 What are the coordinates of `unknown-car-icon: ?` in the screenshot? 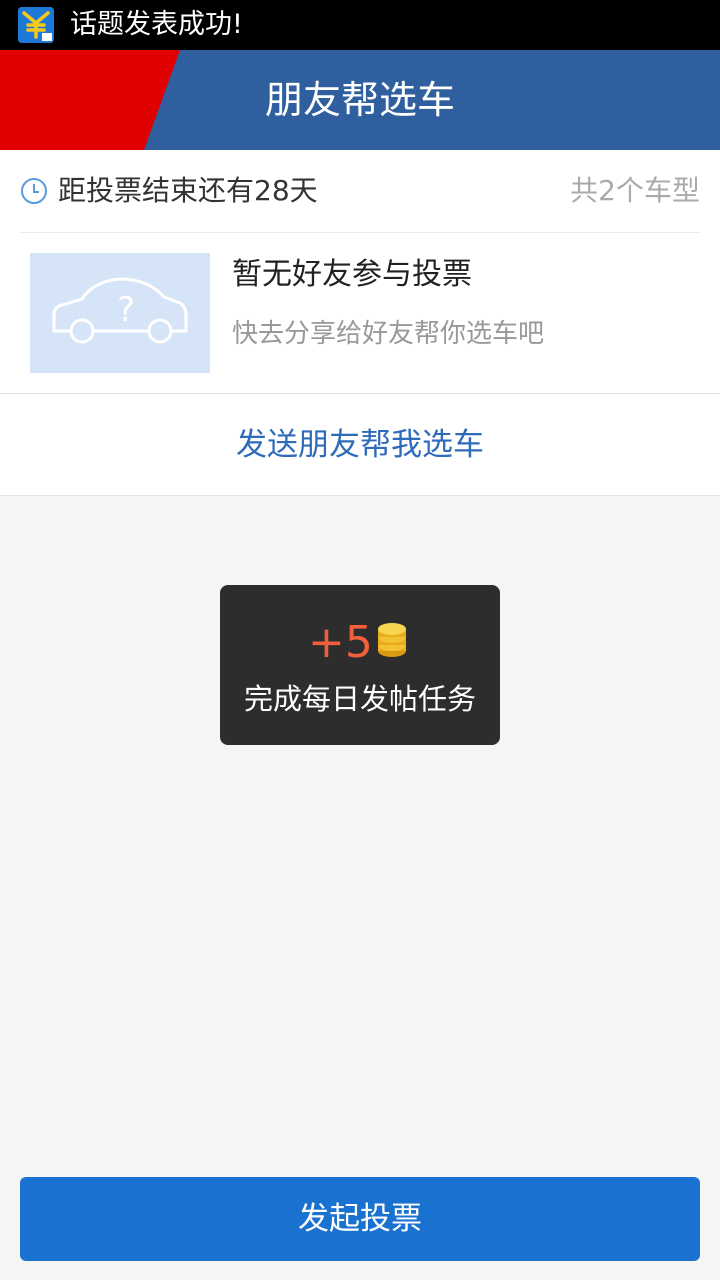 It's located at (120, 313).